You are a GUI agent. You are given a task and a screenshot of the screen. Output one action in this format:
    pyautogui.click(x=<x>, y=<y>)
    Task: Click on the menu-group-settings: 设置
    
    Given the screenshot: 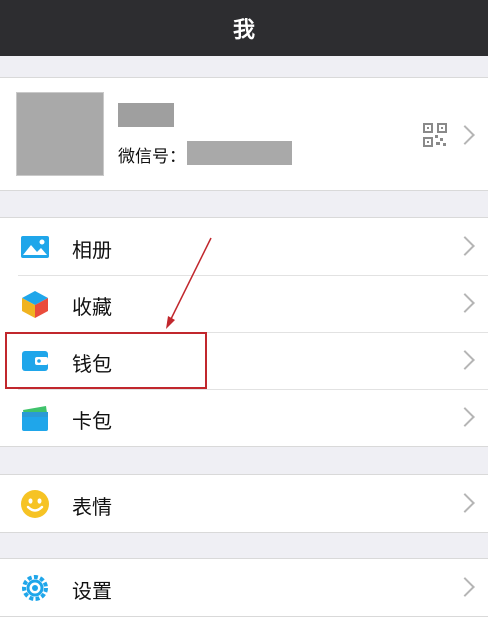 What is the action you would take?
    pyautogui.click(x=244, y=587)
    